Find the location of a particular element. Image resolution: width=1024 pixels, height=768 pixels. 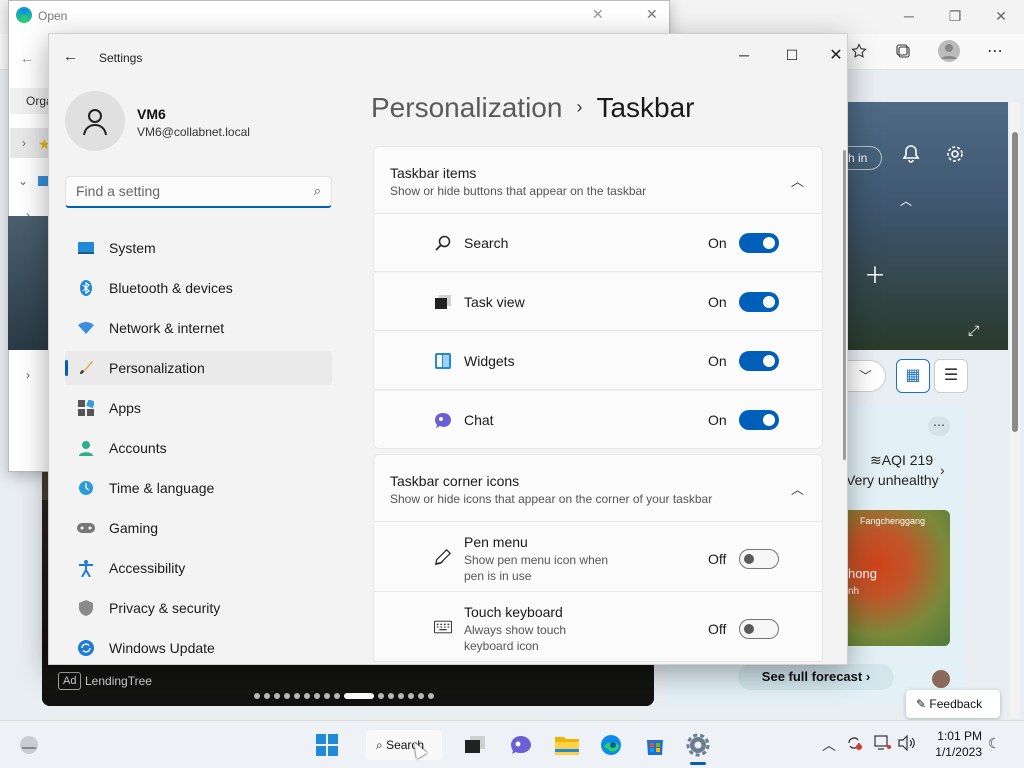

minimize-button: ─ is located at coordinates (744, 55).